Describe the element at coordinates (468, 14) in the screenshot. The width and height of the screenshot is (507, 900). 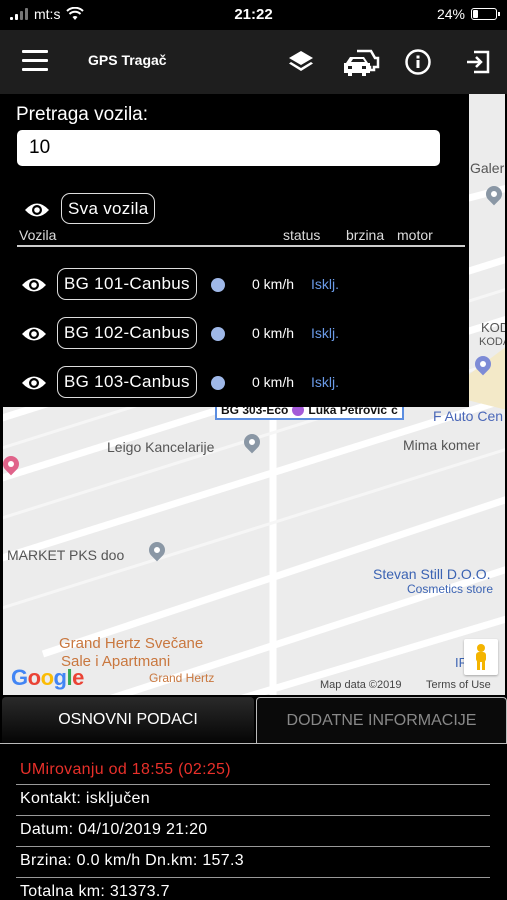
I see `status-right: 24%` at that location.